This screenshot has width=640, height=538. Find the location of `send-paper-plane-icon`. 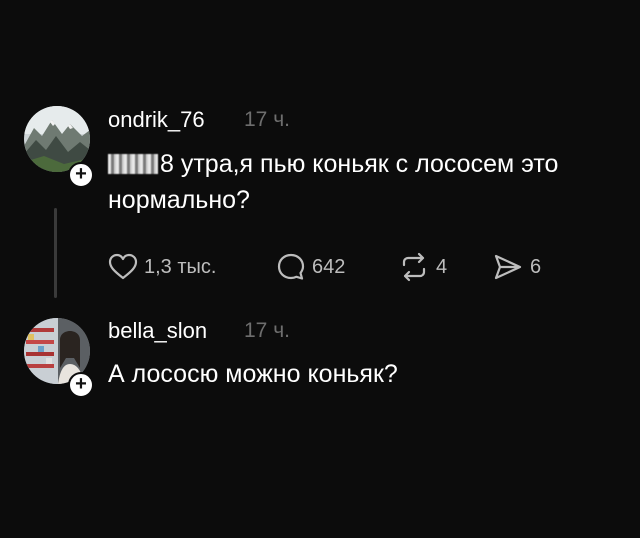

send-paper-plane-icon is located at coordinates (508, 267).